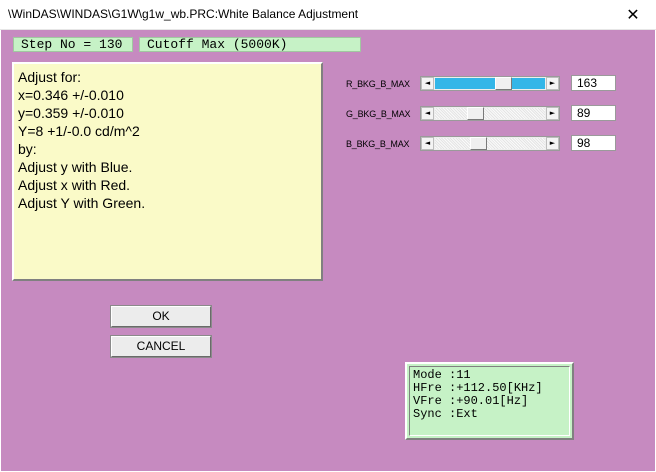  What do you see at coordinates (593, 113) in the screenshot?
I see `slider-value-g: 89` at bounding box center [593, 113].